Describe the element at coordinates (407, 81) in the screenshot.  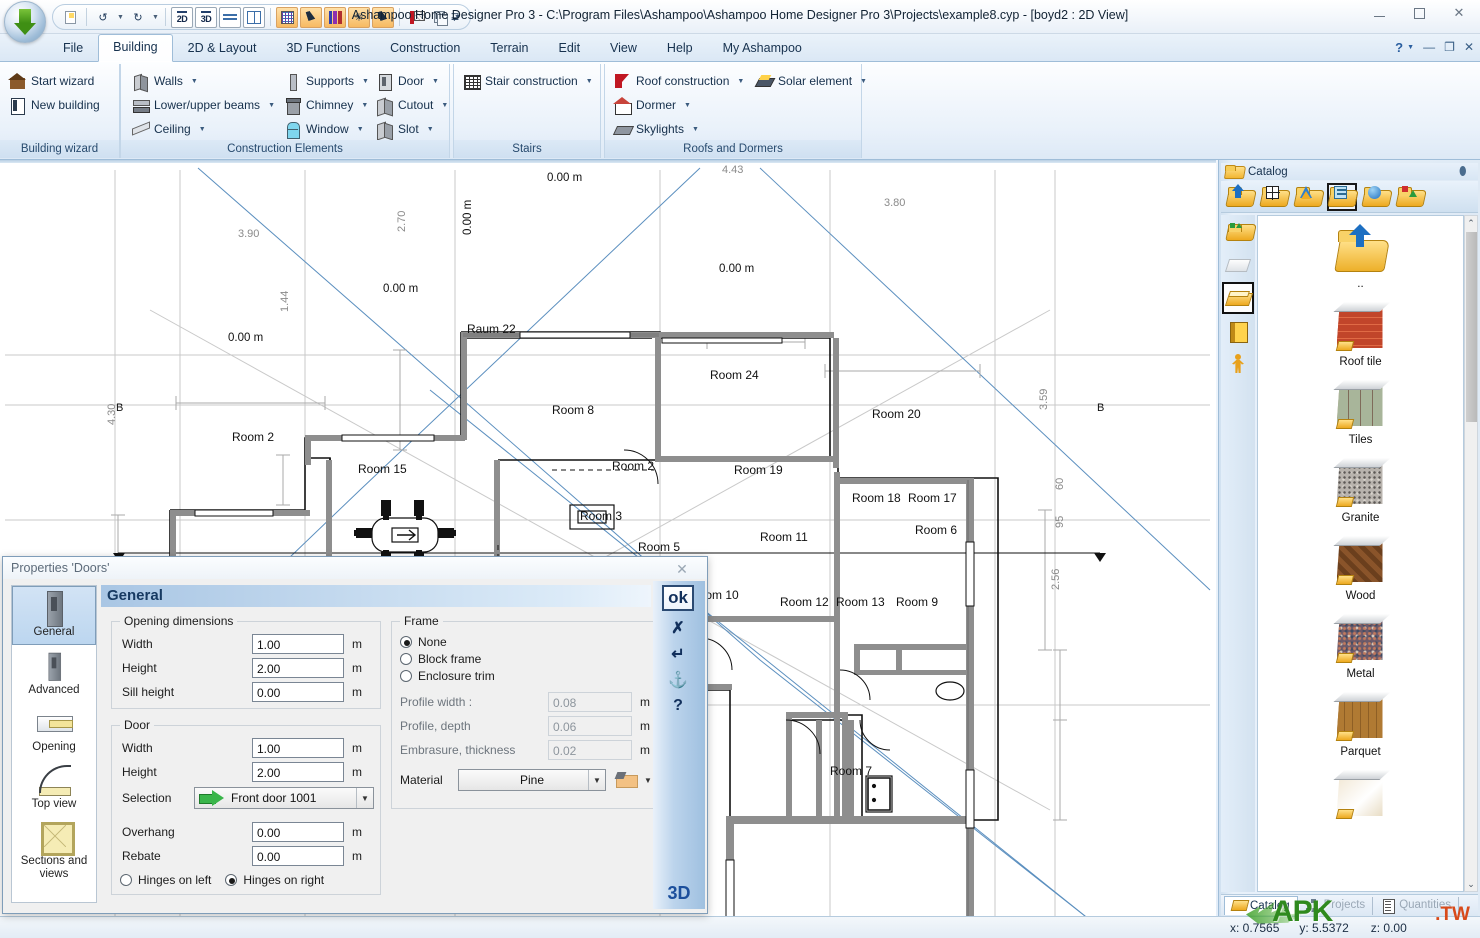
I see `ribbon-item-door: Door ▼` at that location.